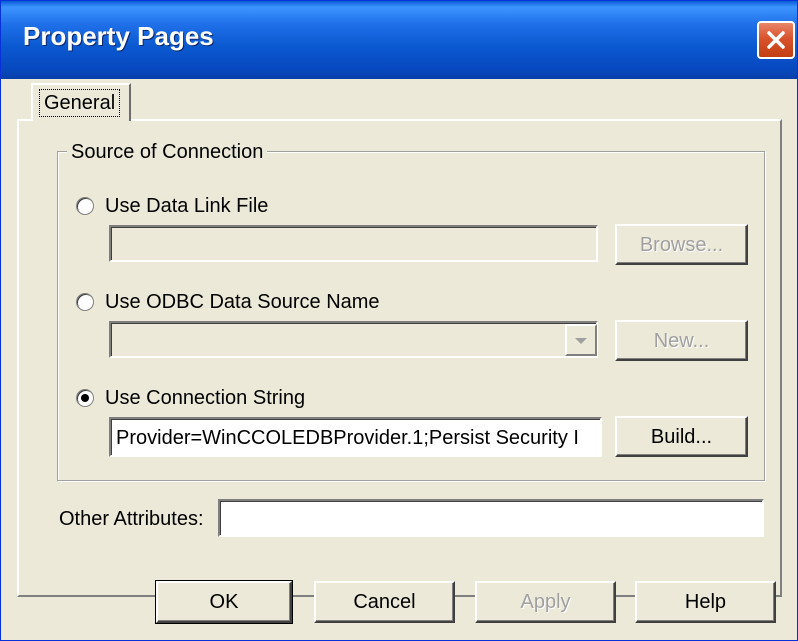 The height and width of the screenshot is (641, 798). I want to click on help-button: Help, so click(705, 602).